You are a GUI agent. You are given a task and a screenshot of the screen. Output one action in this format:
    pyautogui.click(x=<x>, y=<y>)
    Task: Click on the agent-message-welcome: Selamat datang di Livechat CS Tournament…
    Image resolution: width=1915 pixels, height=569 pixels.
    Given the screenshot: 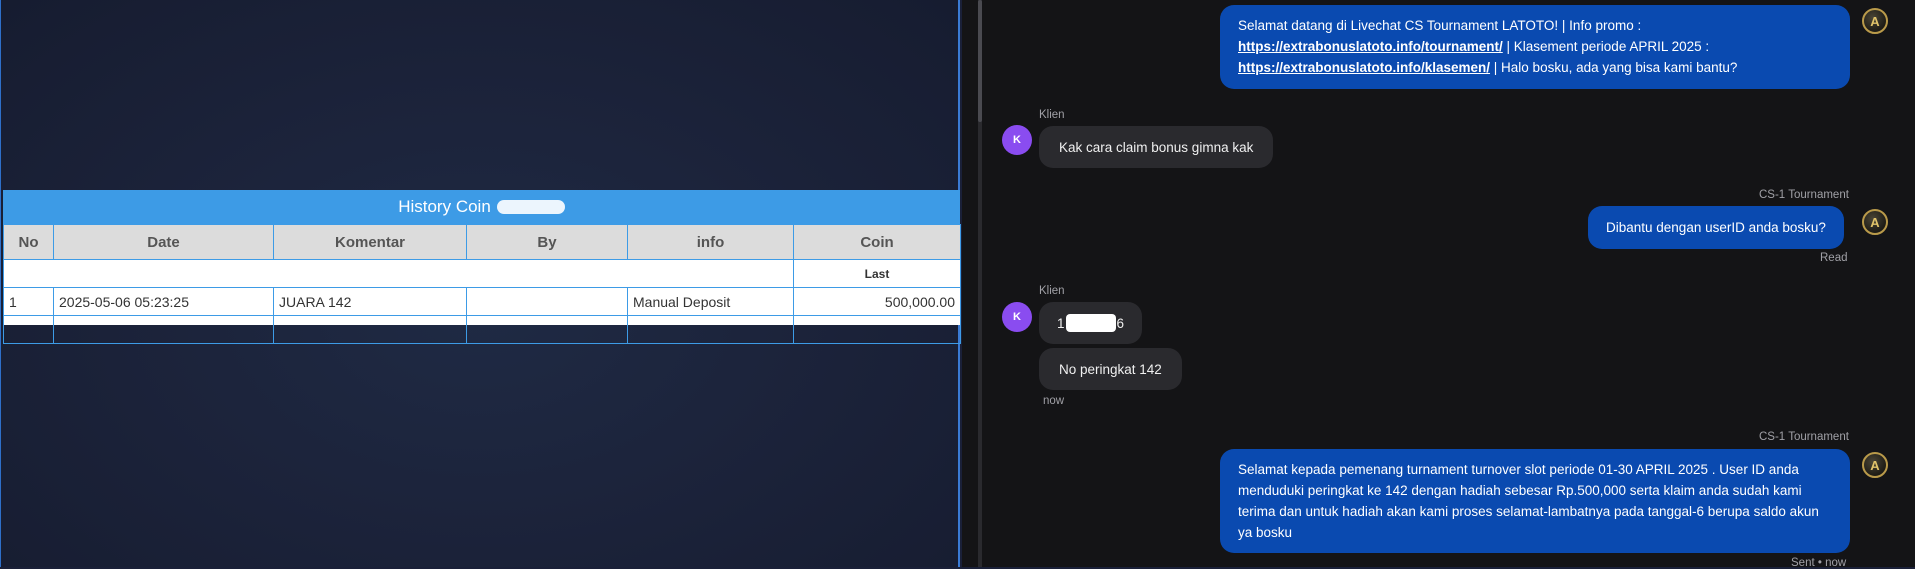 What is the action you would take?
    pyautogui.click(x=1535, y=47)
    